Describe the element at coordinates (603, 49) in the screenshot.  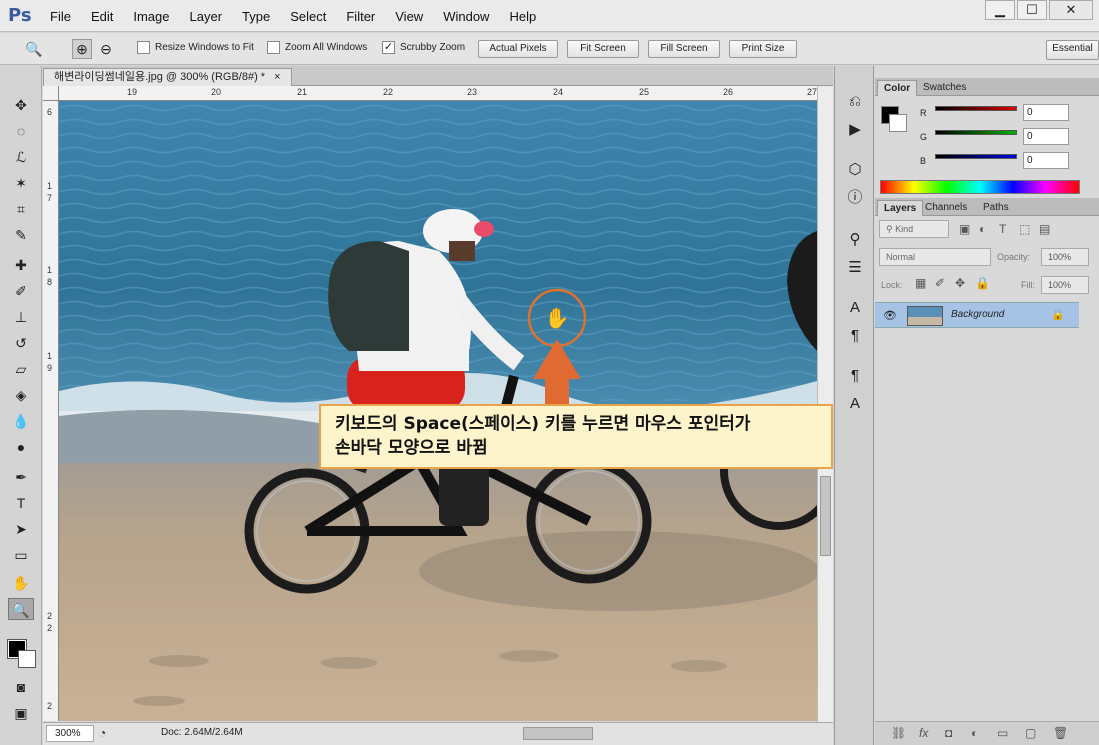
I see `fit-screen-button: Fit Screen` at that location.